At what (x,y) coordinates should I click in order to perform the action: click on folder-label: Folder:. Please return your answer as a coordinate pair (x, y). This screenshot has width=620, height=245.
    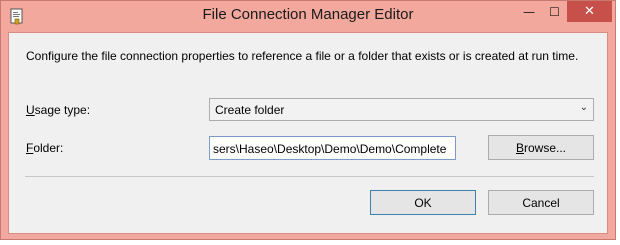
    Looking at the image, I should click on (44, 148).